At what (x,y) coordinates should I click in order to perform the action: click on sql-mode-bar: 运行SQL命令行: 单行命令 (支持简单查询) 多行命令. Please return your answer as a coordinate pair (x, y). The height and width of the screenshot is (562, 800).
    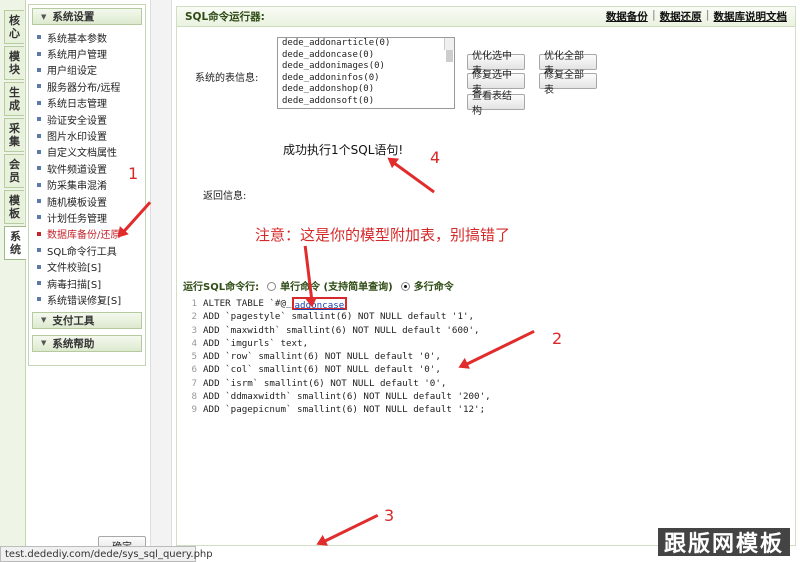
    Looking at the image, I should click on (486, 285).